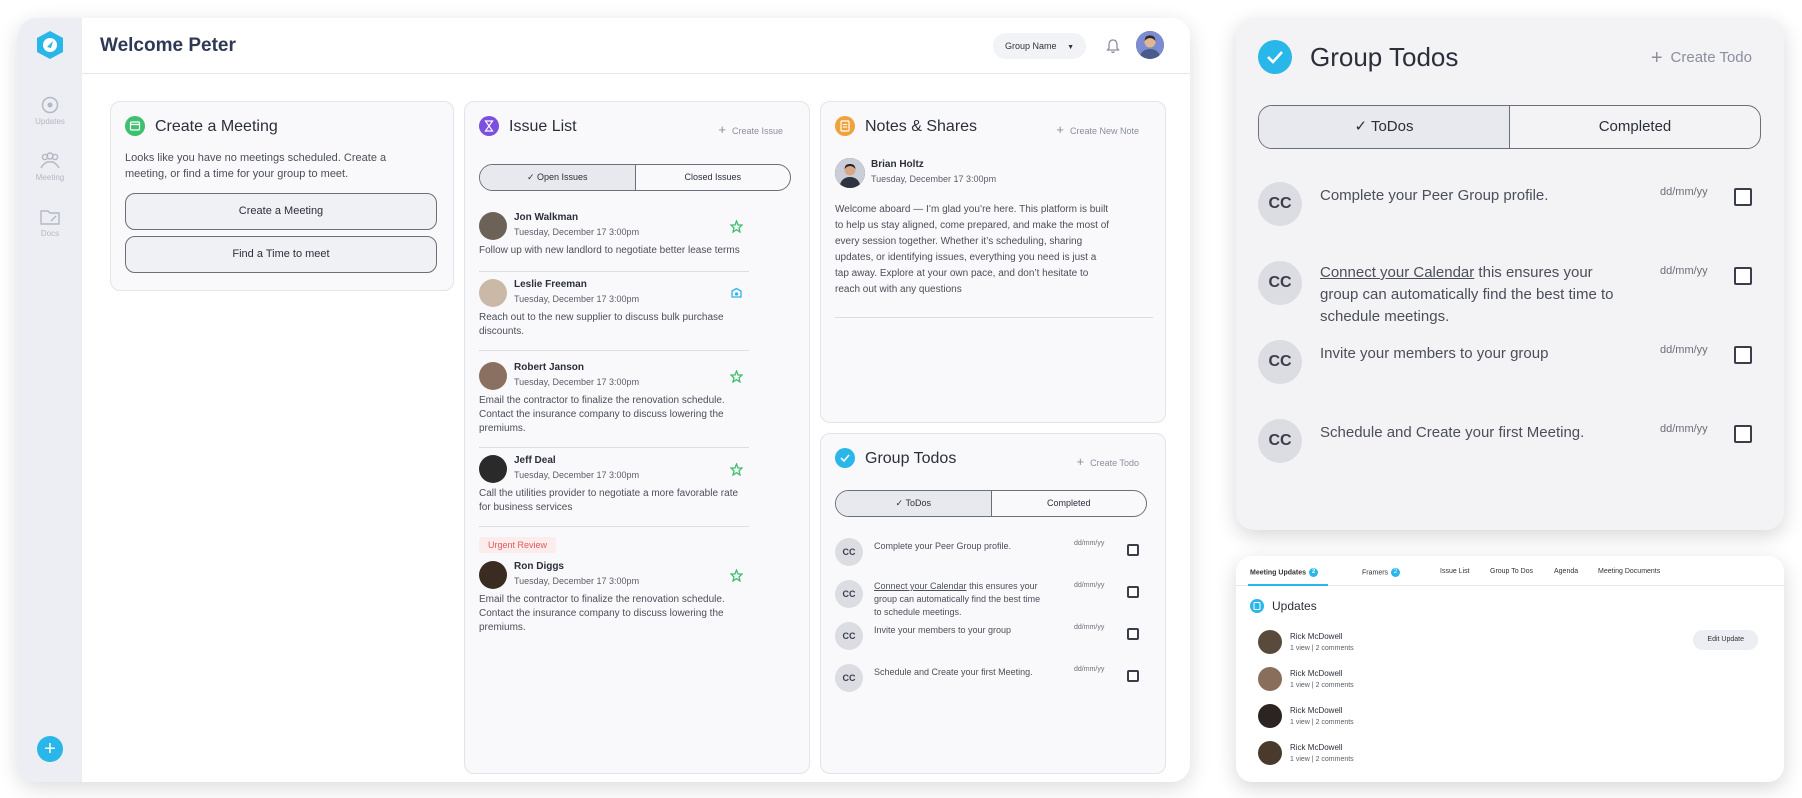 The image size is (1802, 798). Describe the element at coordinates (1629, 571) in the screenshot. I see `tab-meeting-documents: Meeting Documents` at that location.